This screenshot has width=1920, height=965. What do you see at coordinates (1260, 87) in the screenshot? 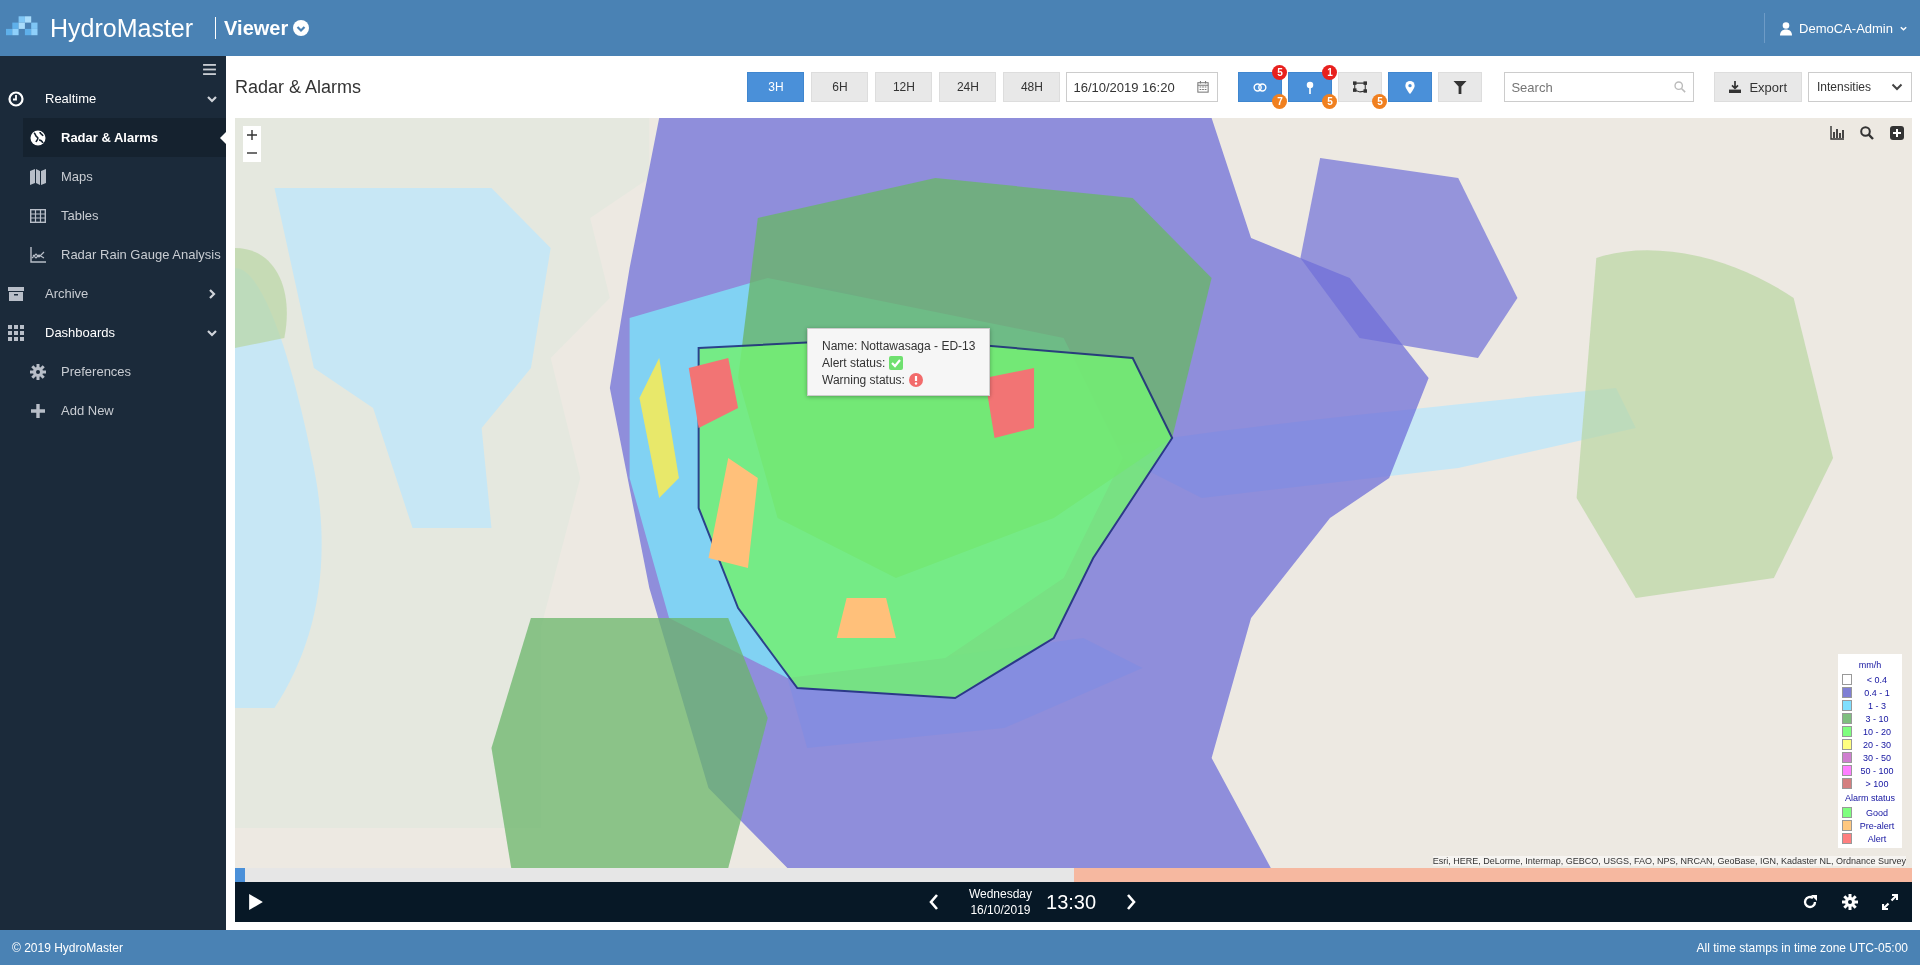
I see `rings-icon` at bounding box center [1260, 87].